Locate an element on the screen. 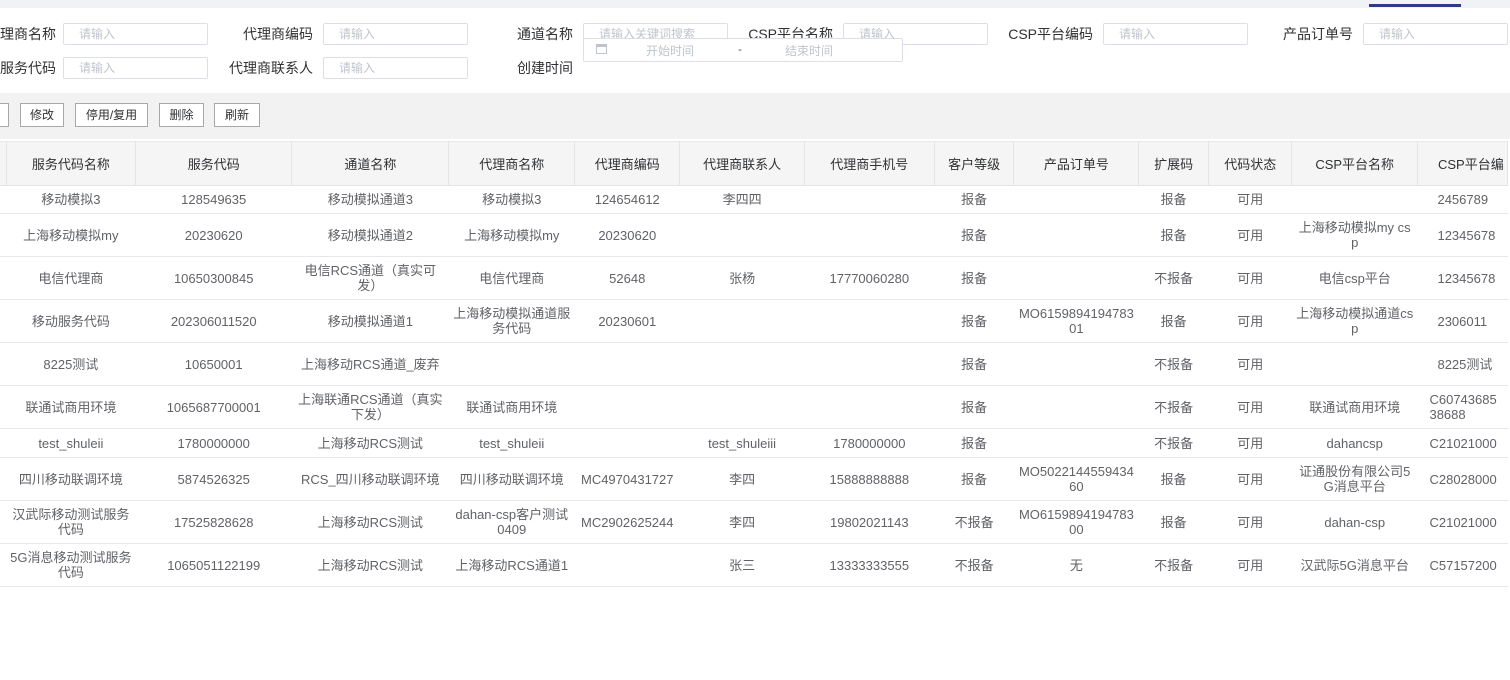 The width and height of the screenshot is (1510, 680). channel-name-label: 通道名称 is located at coordinates (545, 34).